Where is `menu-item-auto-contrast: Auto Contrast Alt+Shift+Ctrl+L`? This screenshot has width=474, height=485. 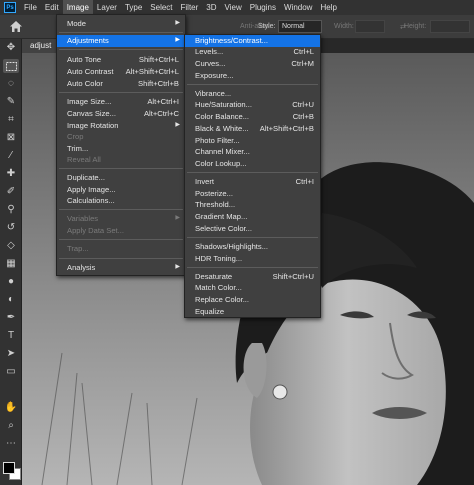 menu-item-auto-contrast: Auto Contrast Alt+Shift+Ctrl+L is located at coordinates (121, 72).